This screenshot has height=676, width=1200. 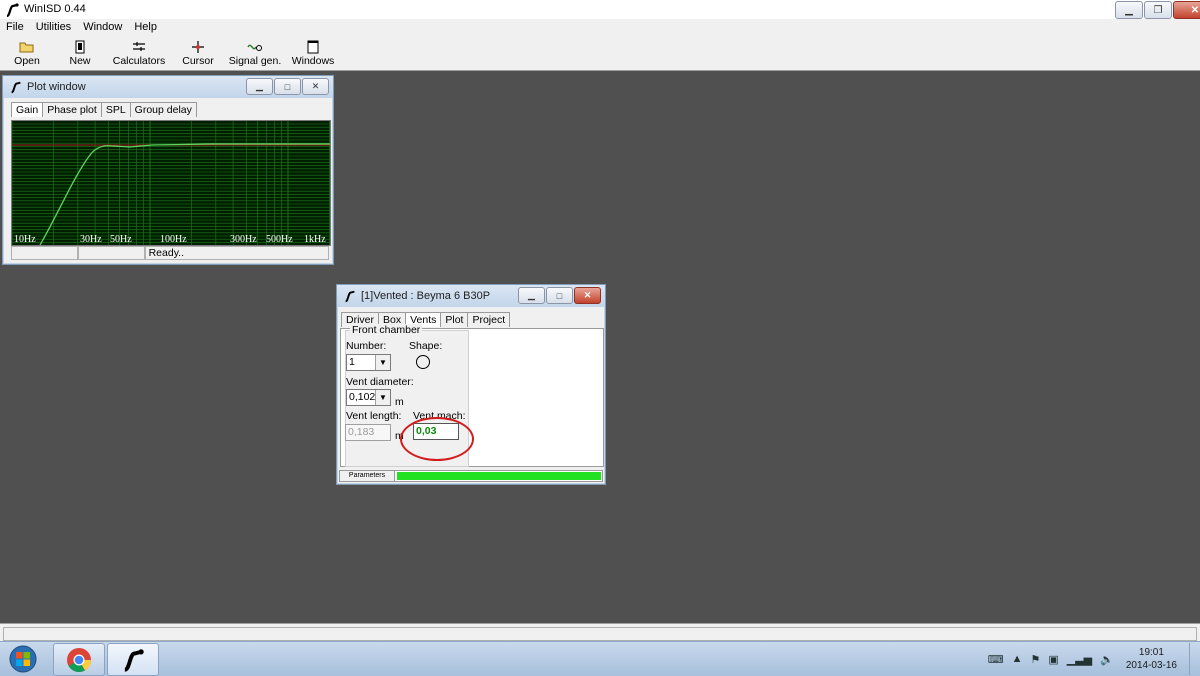 I want to click on windows-icon, so click(x=313, y=47).